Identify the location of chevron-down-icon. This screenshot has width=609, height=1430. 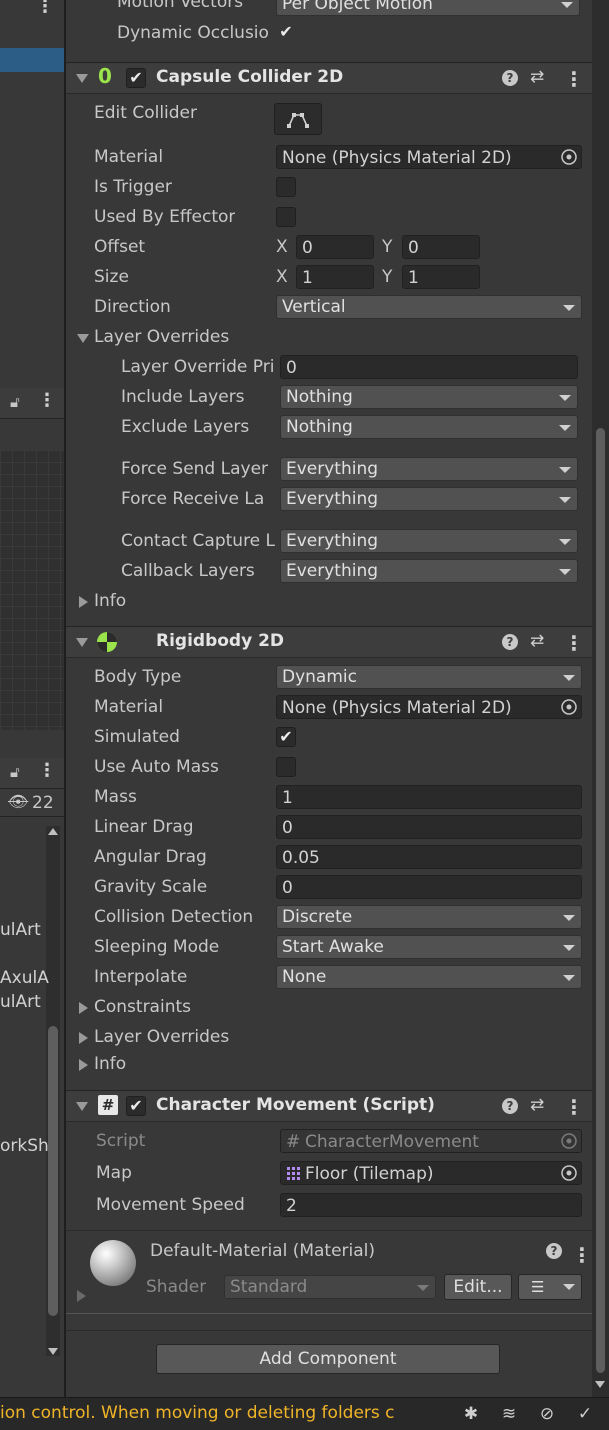
(569, 978).